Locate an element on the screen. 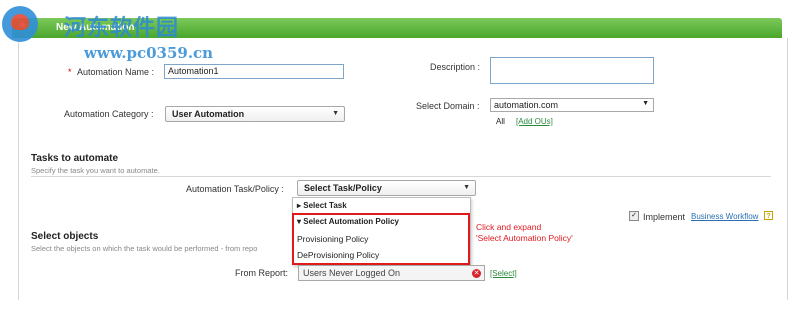 The image size is (802, 321). from-report-input: Users Never Logged On is located at coordinates (391, 273).